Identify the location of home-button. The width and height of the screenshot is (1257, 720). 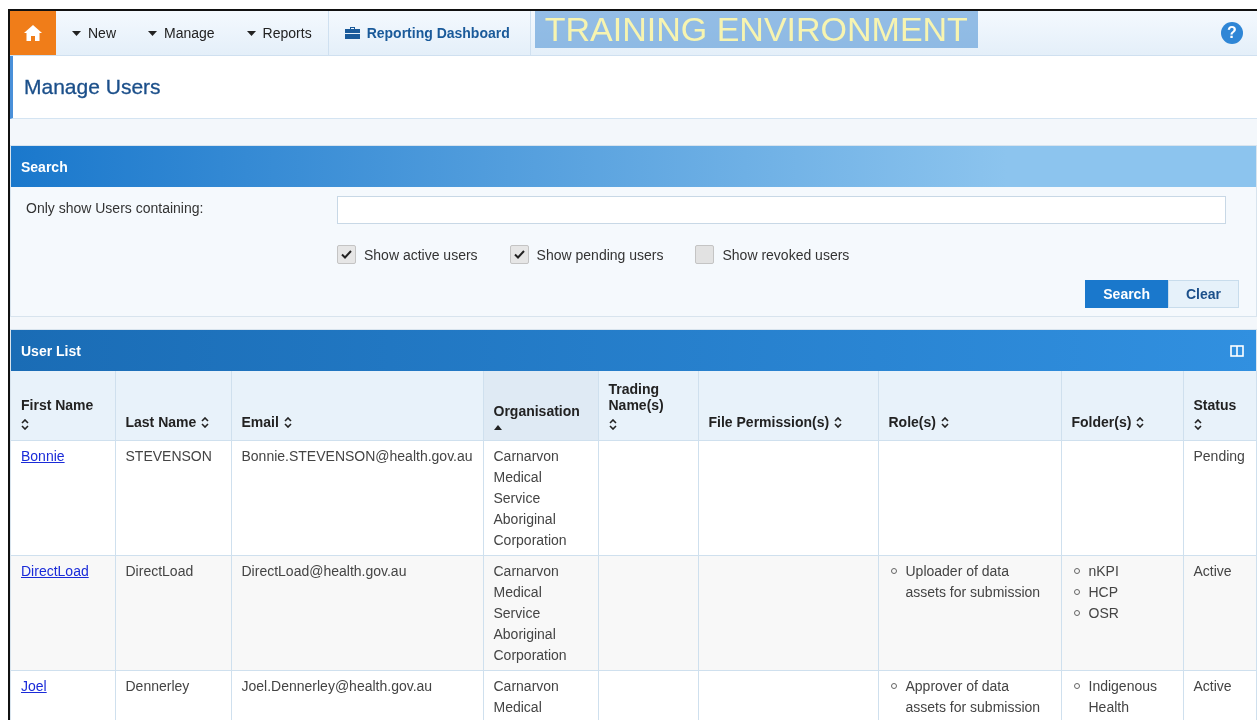
(33, 33).